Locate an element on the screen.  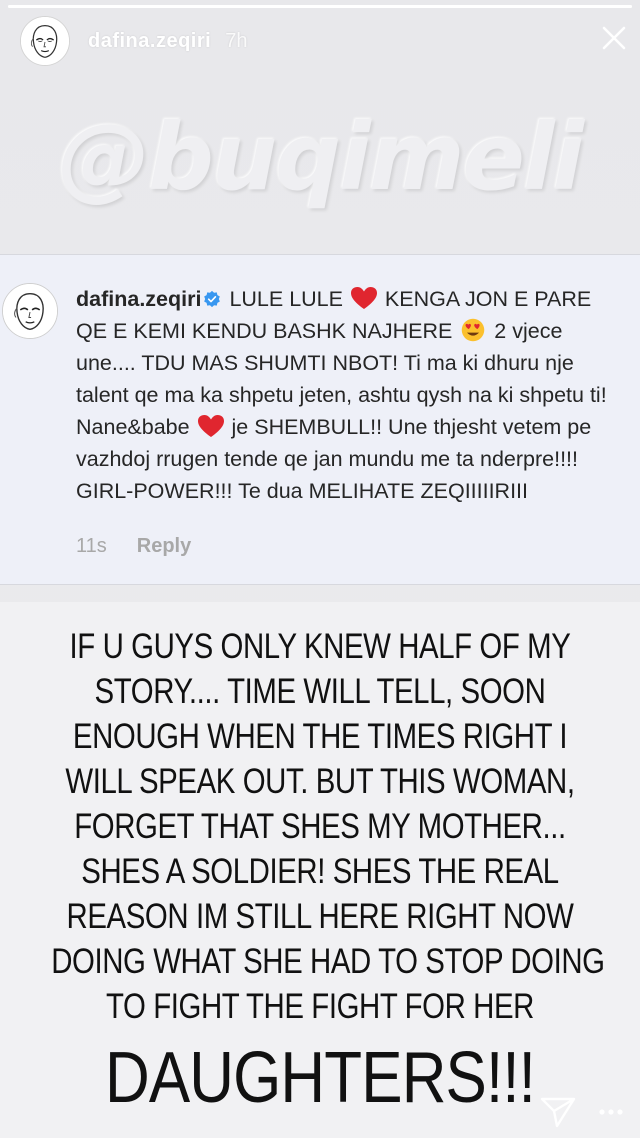
comment-timestamp: 11s is located at coordinates (91, 546).